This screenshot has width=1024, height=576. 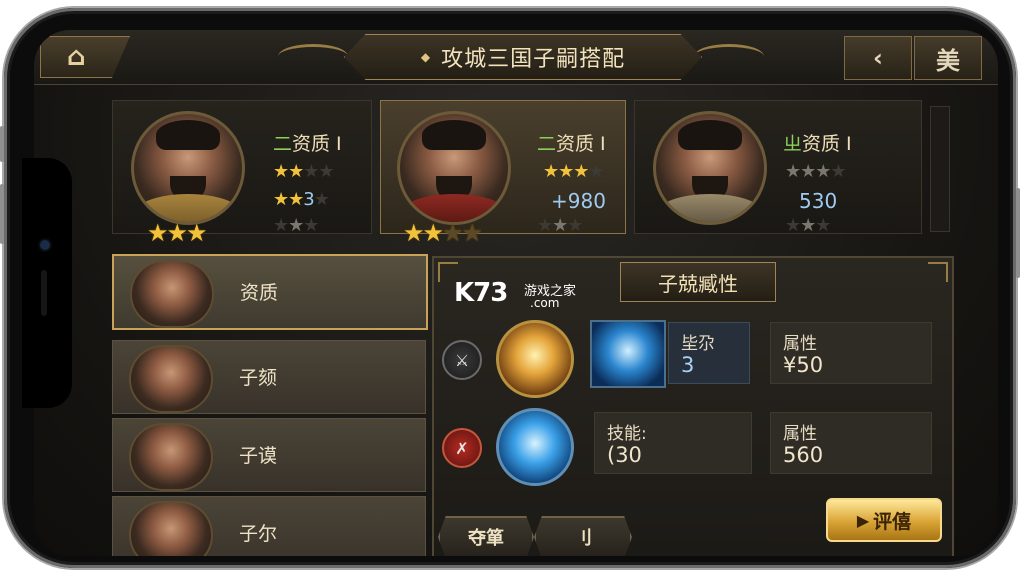 I want to click on hero-name-prefix: ㄓ, so click(x=793, y=144).